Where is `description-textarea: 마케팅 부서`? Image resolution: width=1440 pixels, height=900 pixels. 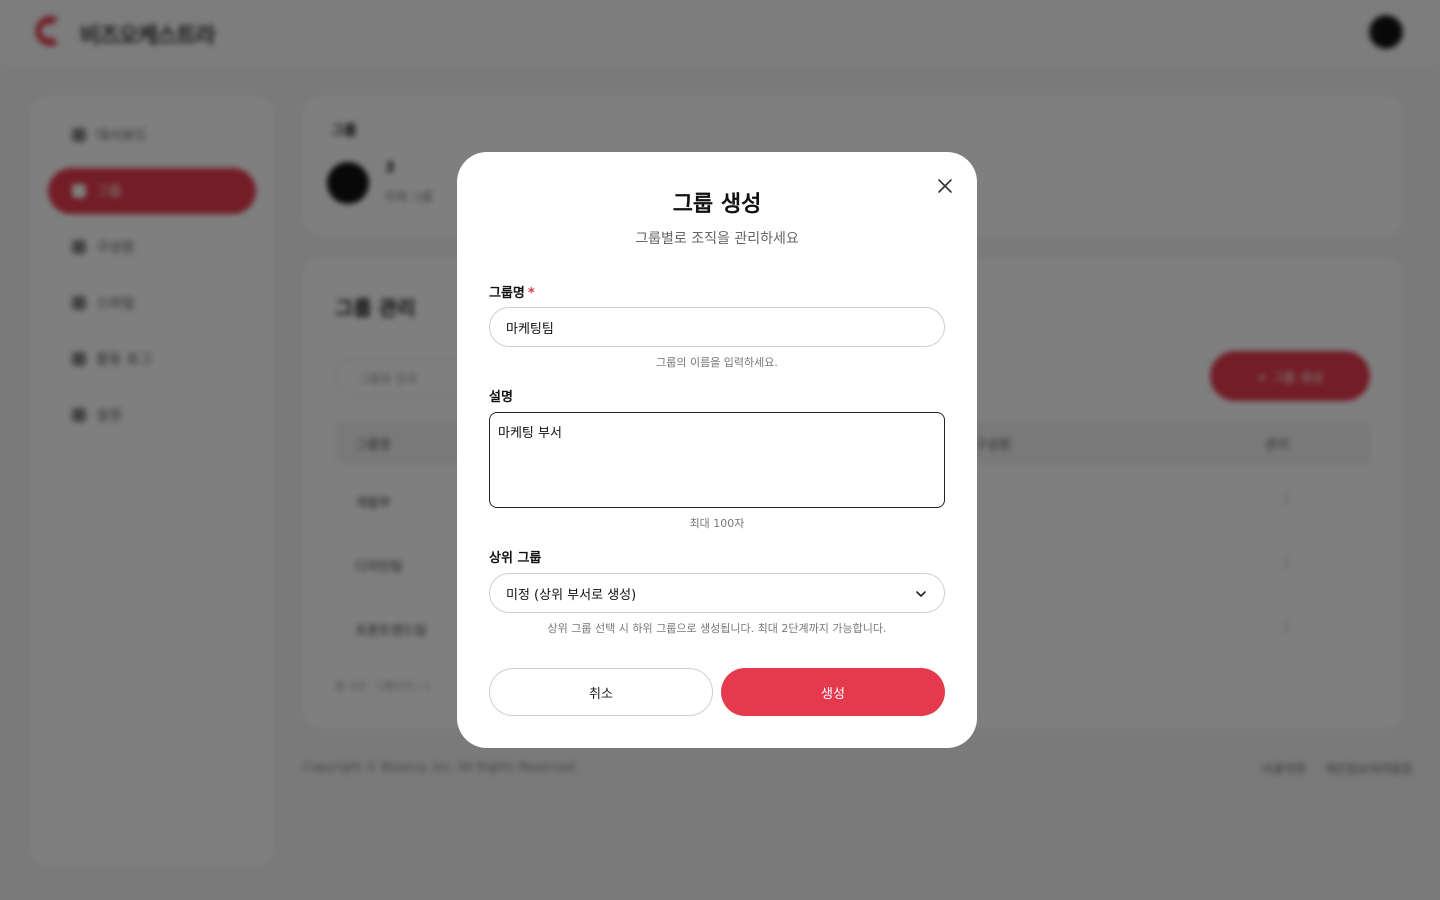
description-textarea: 마케팅 부서 is located at coordinates (717, 460).